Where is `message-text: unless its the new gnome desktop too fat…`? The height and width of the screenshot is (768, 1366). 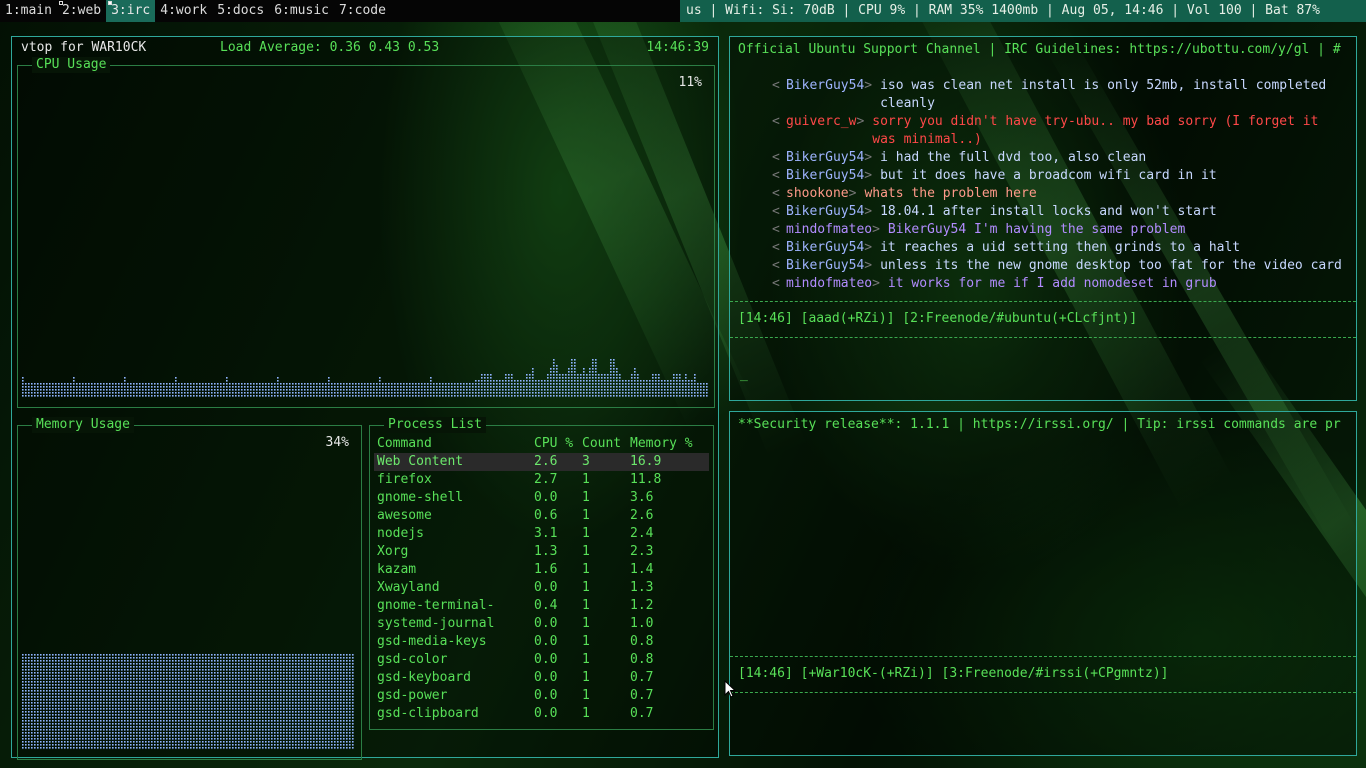
message-text: unless its the new gnome desktop too fat… is located at coordinates (1111, 265).